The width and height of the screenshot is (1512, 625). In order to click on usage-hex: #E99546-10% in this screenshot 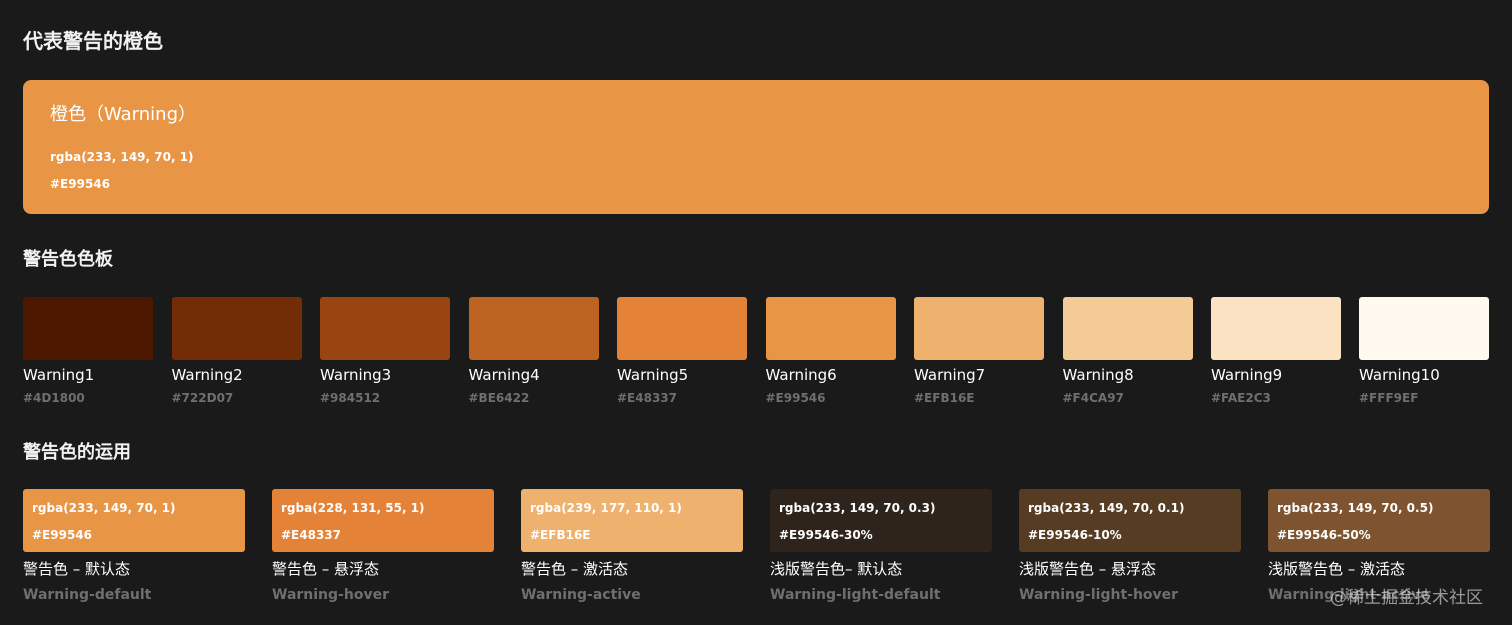, I will do `click(1075, 535)`.